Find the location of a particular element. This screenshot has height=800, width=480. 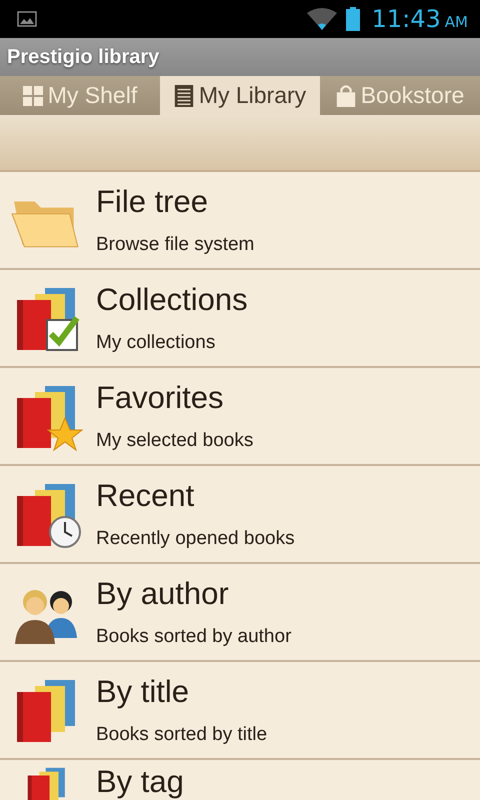

list-item: By author Books sorted by author is located at coordinates (240, 613).